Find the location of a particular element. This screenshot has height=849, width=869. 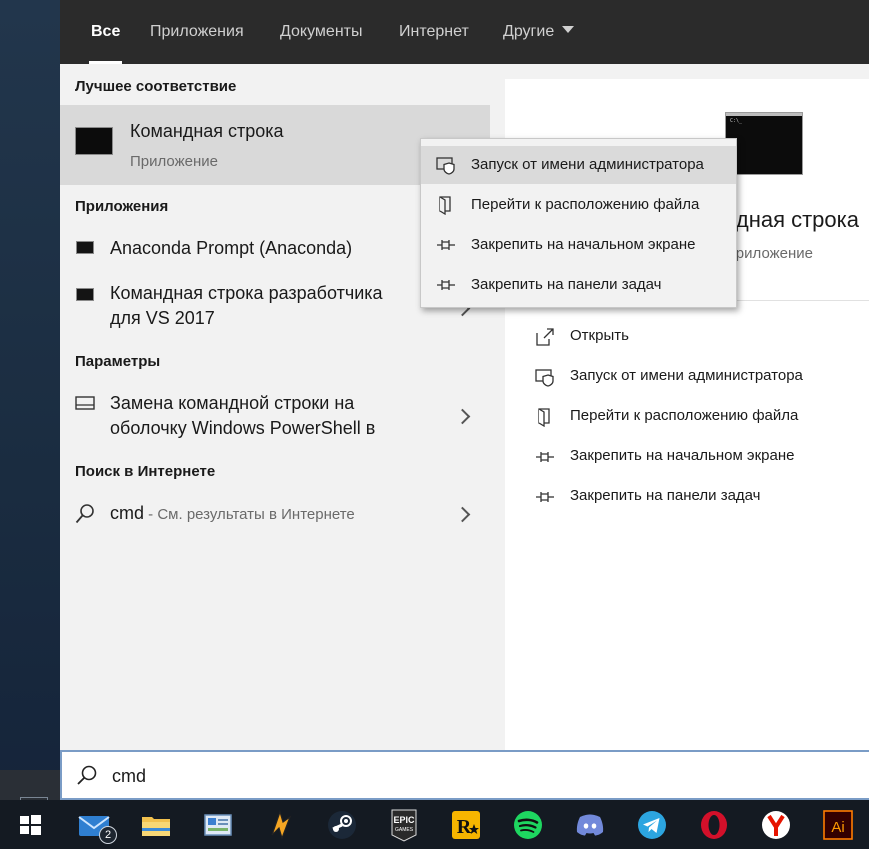

action-label: Открыть is located at coordinates (599, 335).